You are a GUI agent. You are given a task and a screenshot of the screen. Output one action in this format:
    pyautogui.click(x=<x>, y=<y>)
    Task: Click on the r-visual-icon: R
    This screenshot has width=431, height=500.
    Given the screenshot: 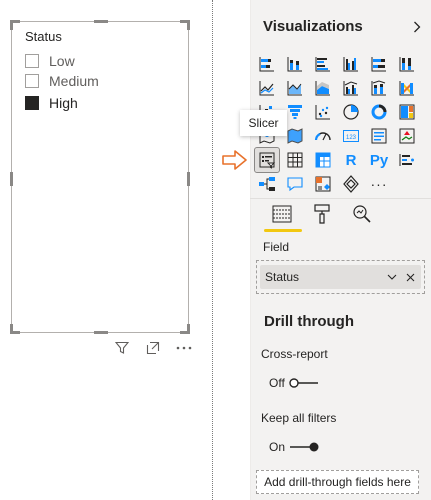 What is the action you would take?
    pyautogui.click(x=351, y=160)
    